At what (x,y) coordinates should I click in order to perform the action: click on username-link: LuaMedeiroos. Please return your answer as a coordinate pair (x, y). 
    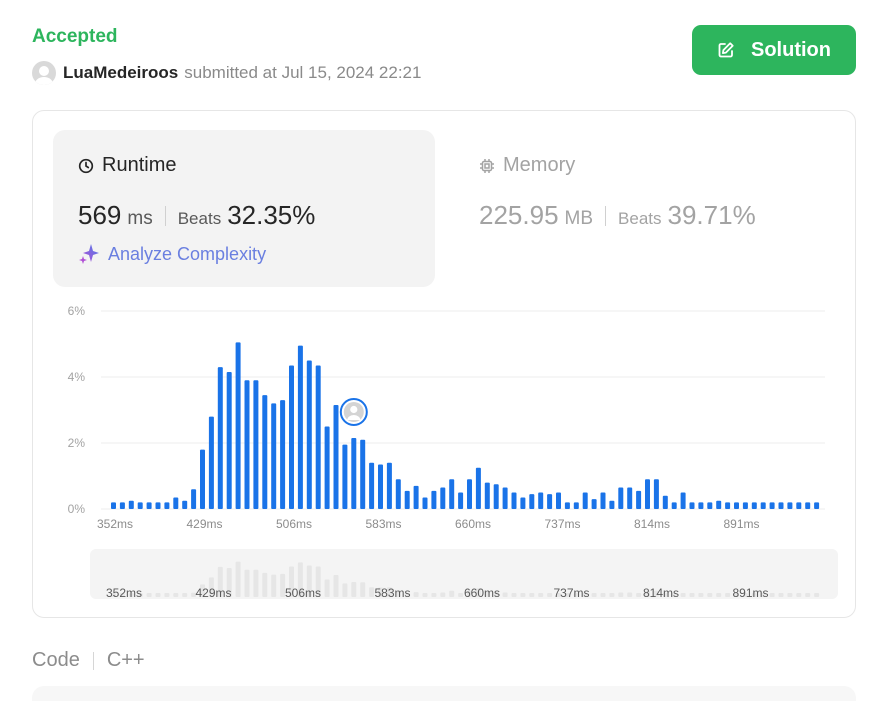
    Looking at the image, I should click on (120, 73).